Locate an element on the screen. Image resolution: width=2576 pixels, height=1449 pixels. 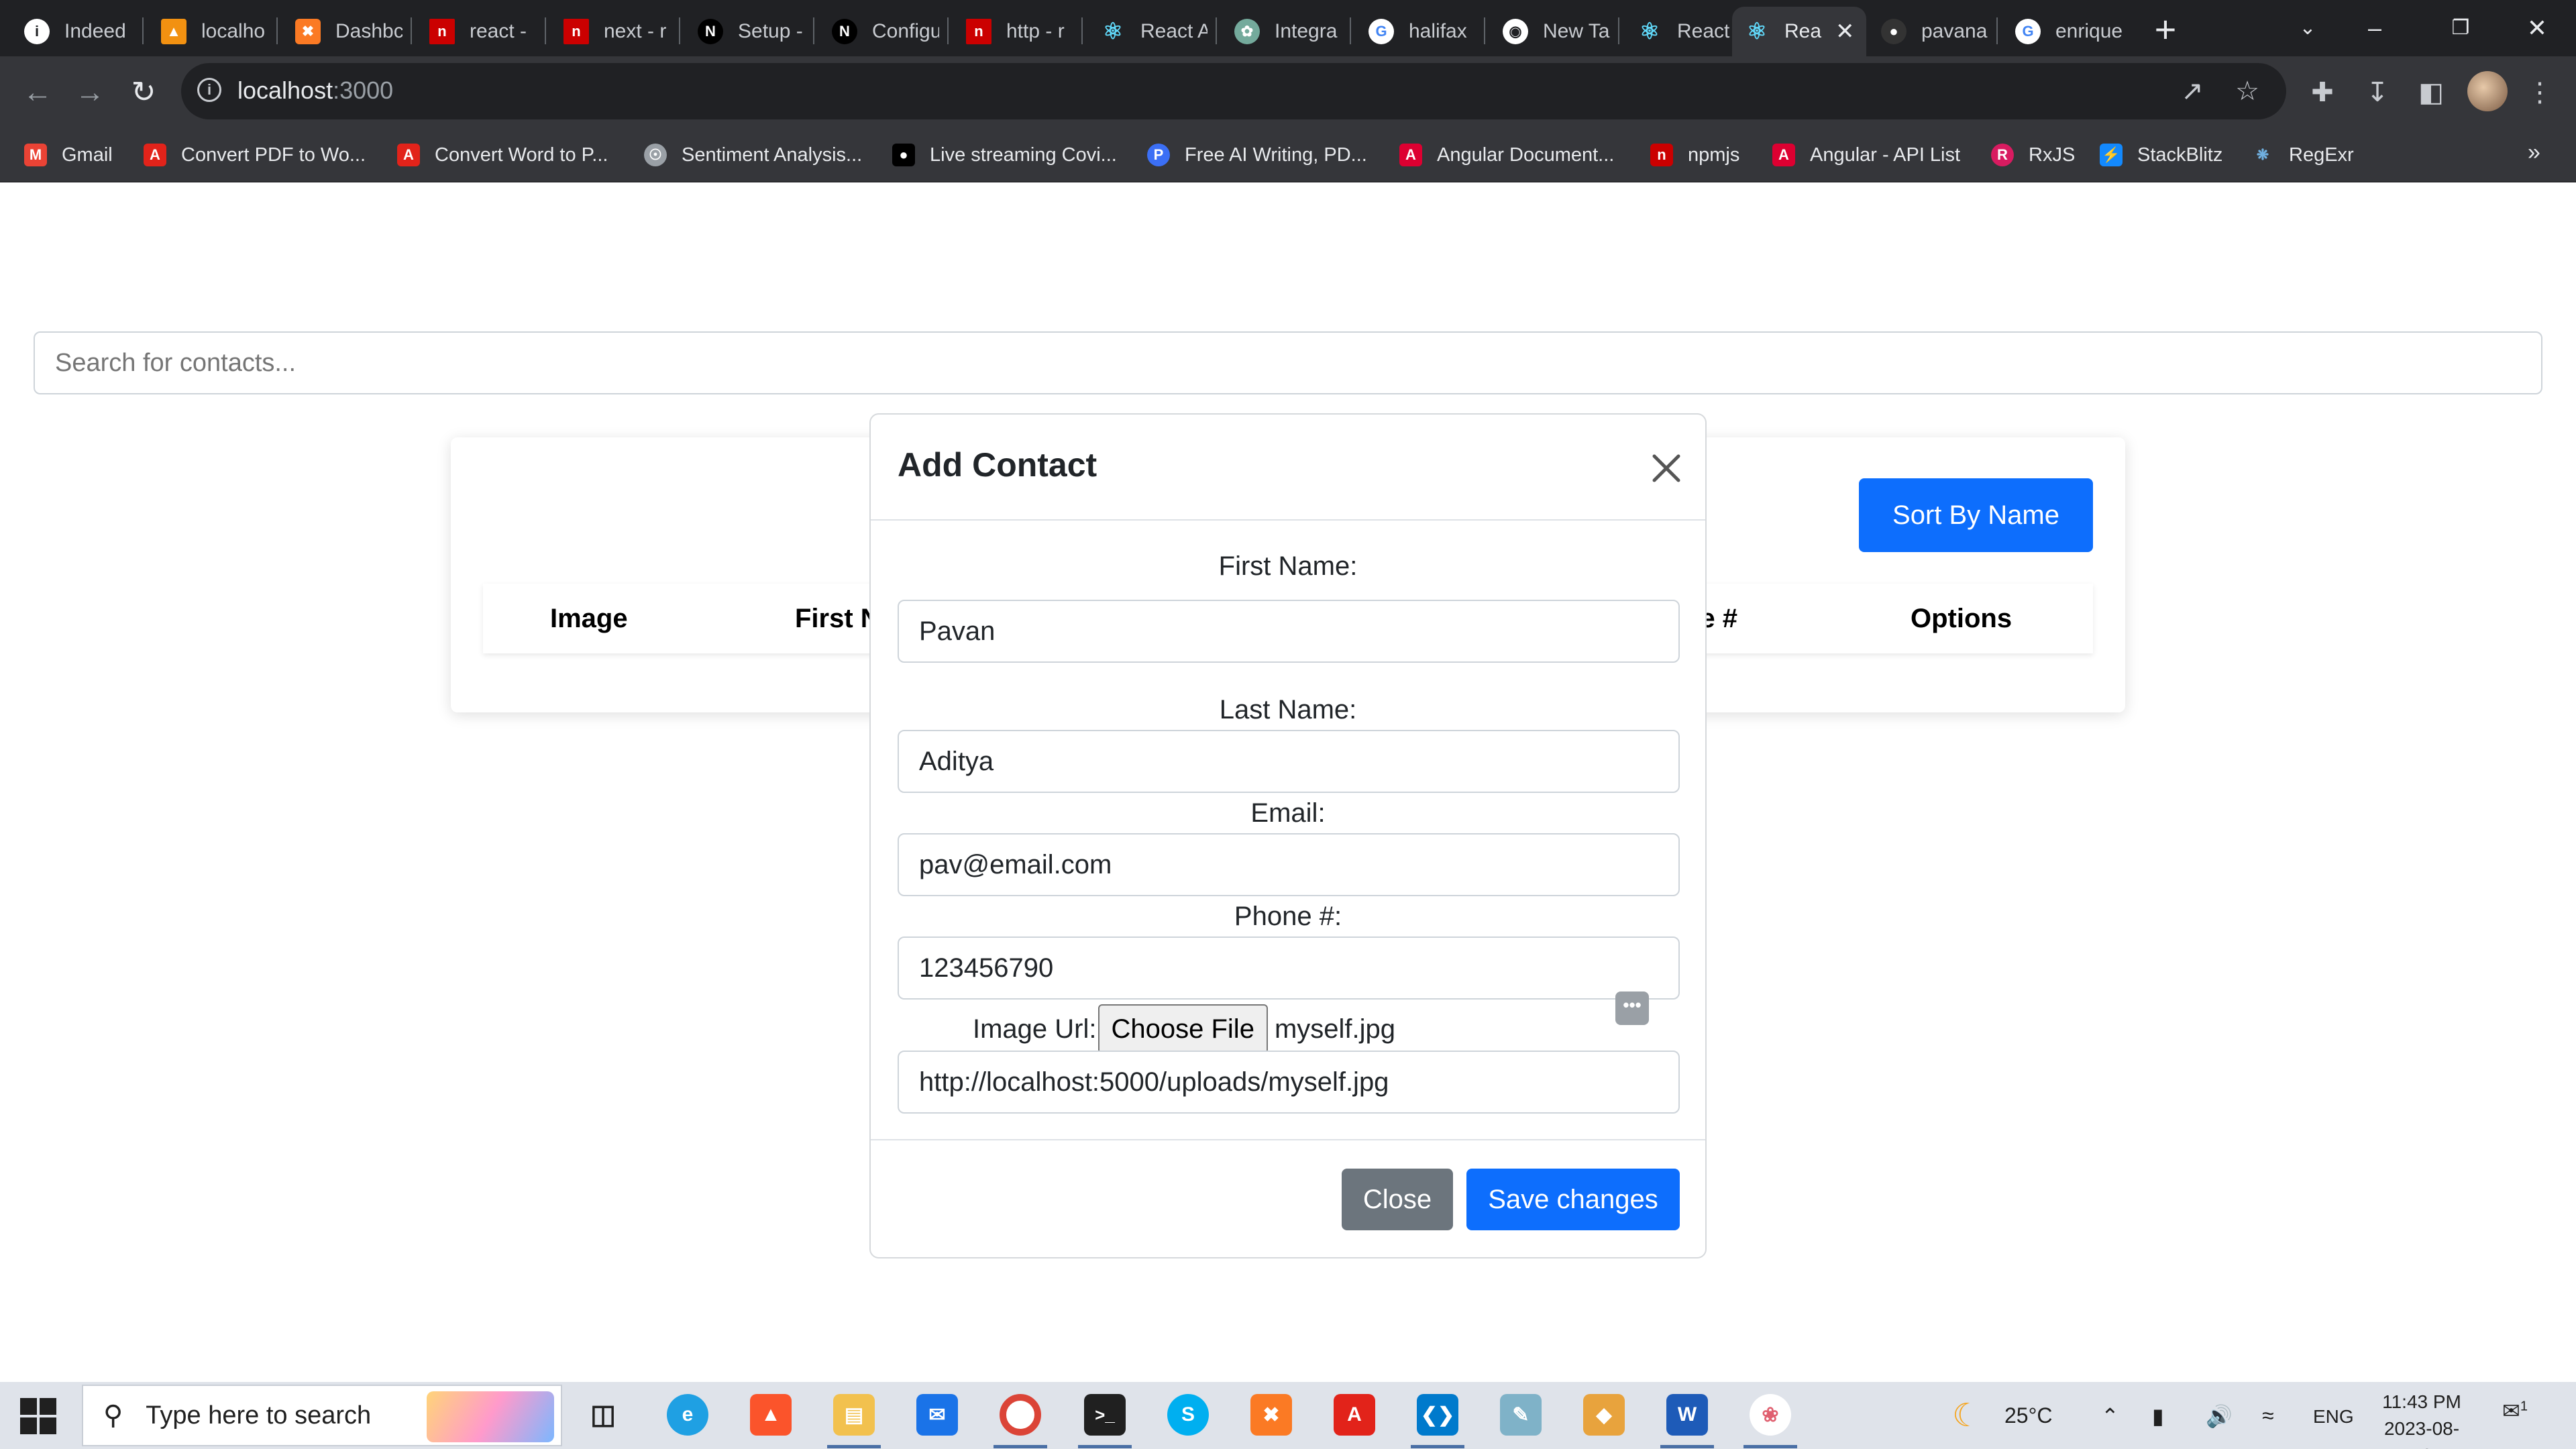
minimize-button: – is located at coordinates (2375, 28).